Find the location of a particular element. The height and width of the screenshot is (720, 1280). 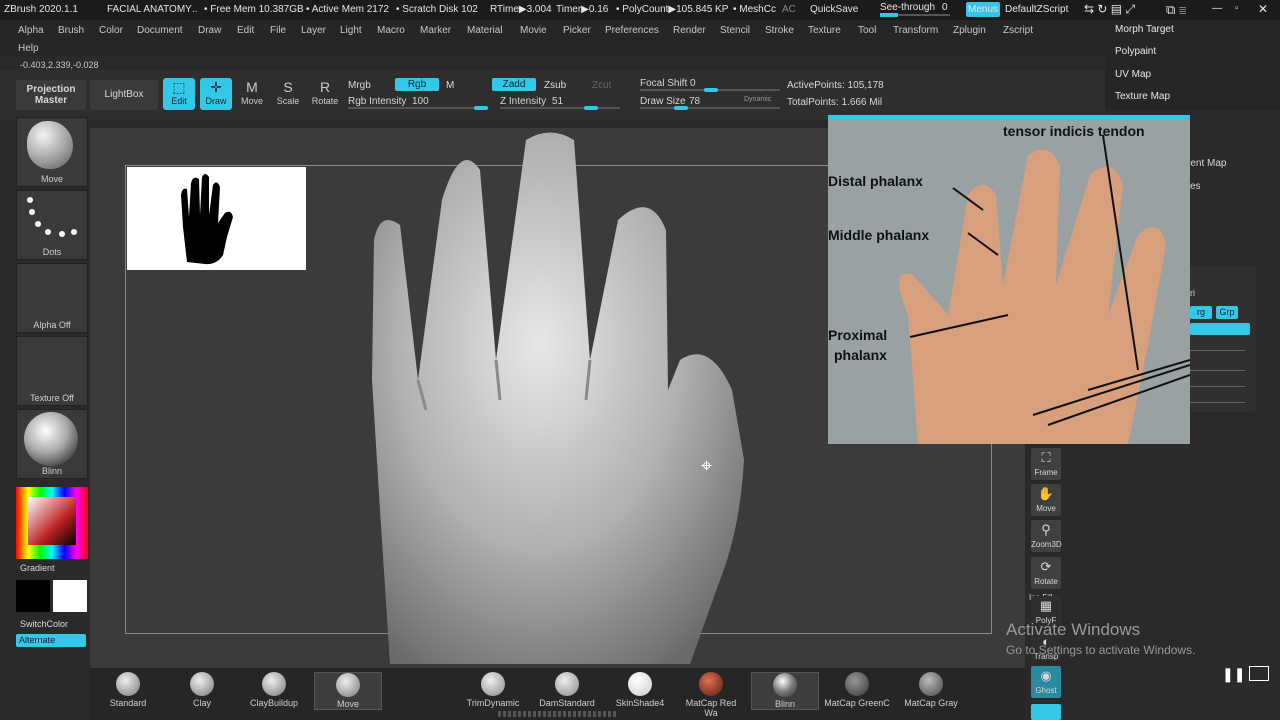

menu-draw: Draw is located at coordinates (209, 30).